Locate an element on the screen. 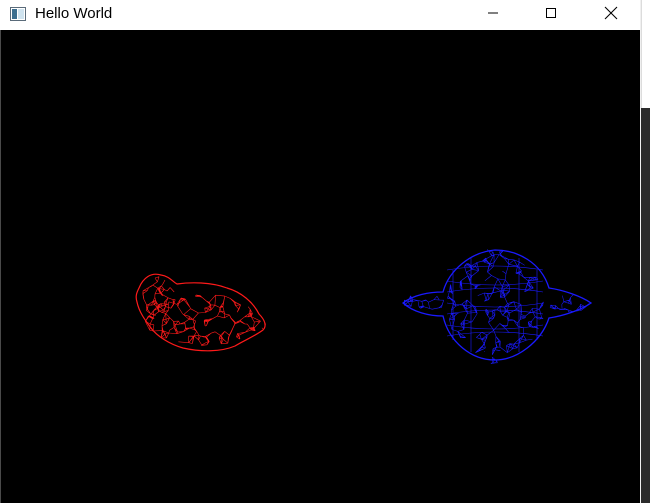 The image size is (650, 503). vertical-scrollbar is located at coordinates (645, 251).